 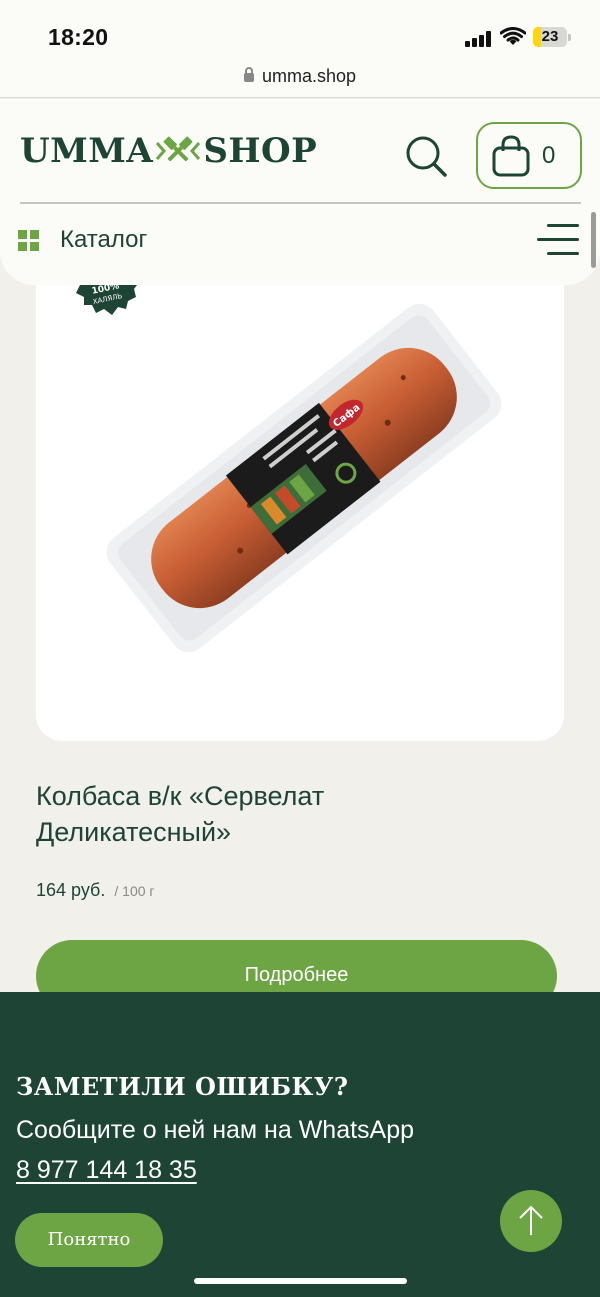 I want to click on logo-text-umma: UMMA, so click(x=87, y=151).